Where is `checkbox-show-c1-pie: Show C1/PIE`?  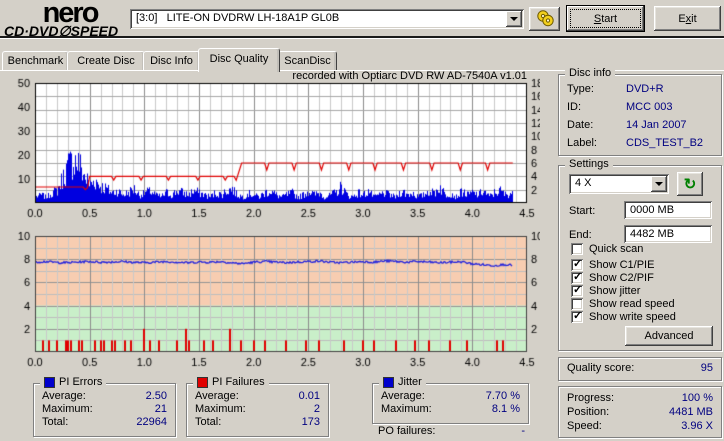 checkbox-show-c1-pie: Show C1/PIE is located at coordinates (612, 264).